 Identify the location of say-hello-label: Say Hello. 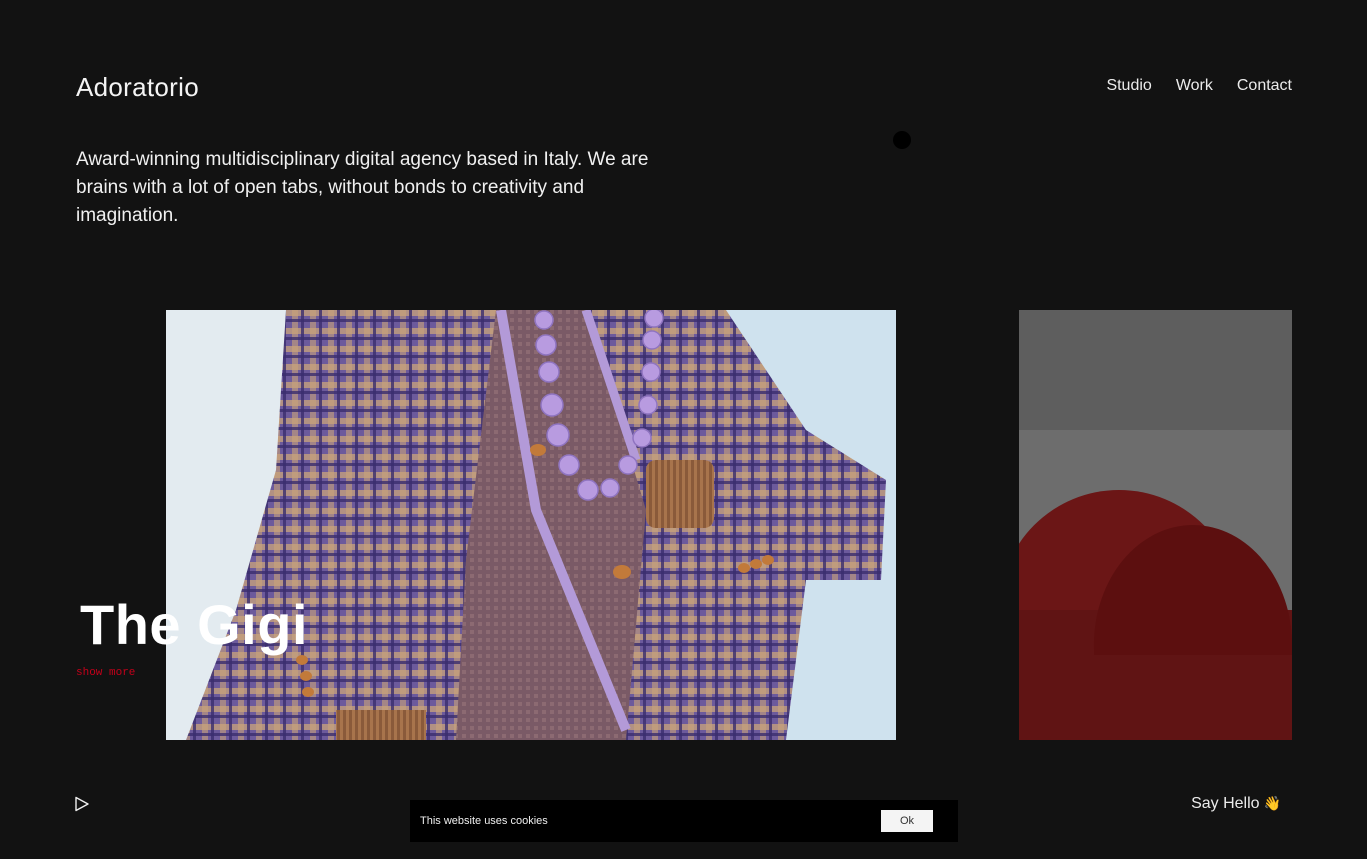
(1225, 803).